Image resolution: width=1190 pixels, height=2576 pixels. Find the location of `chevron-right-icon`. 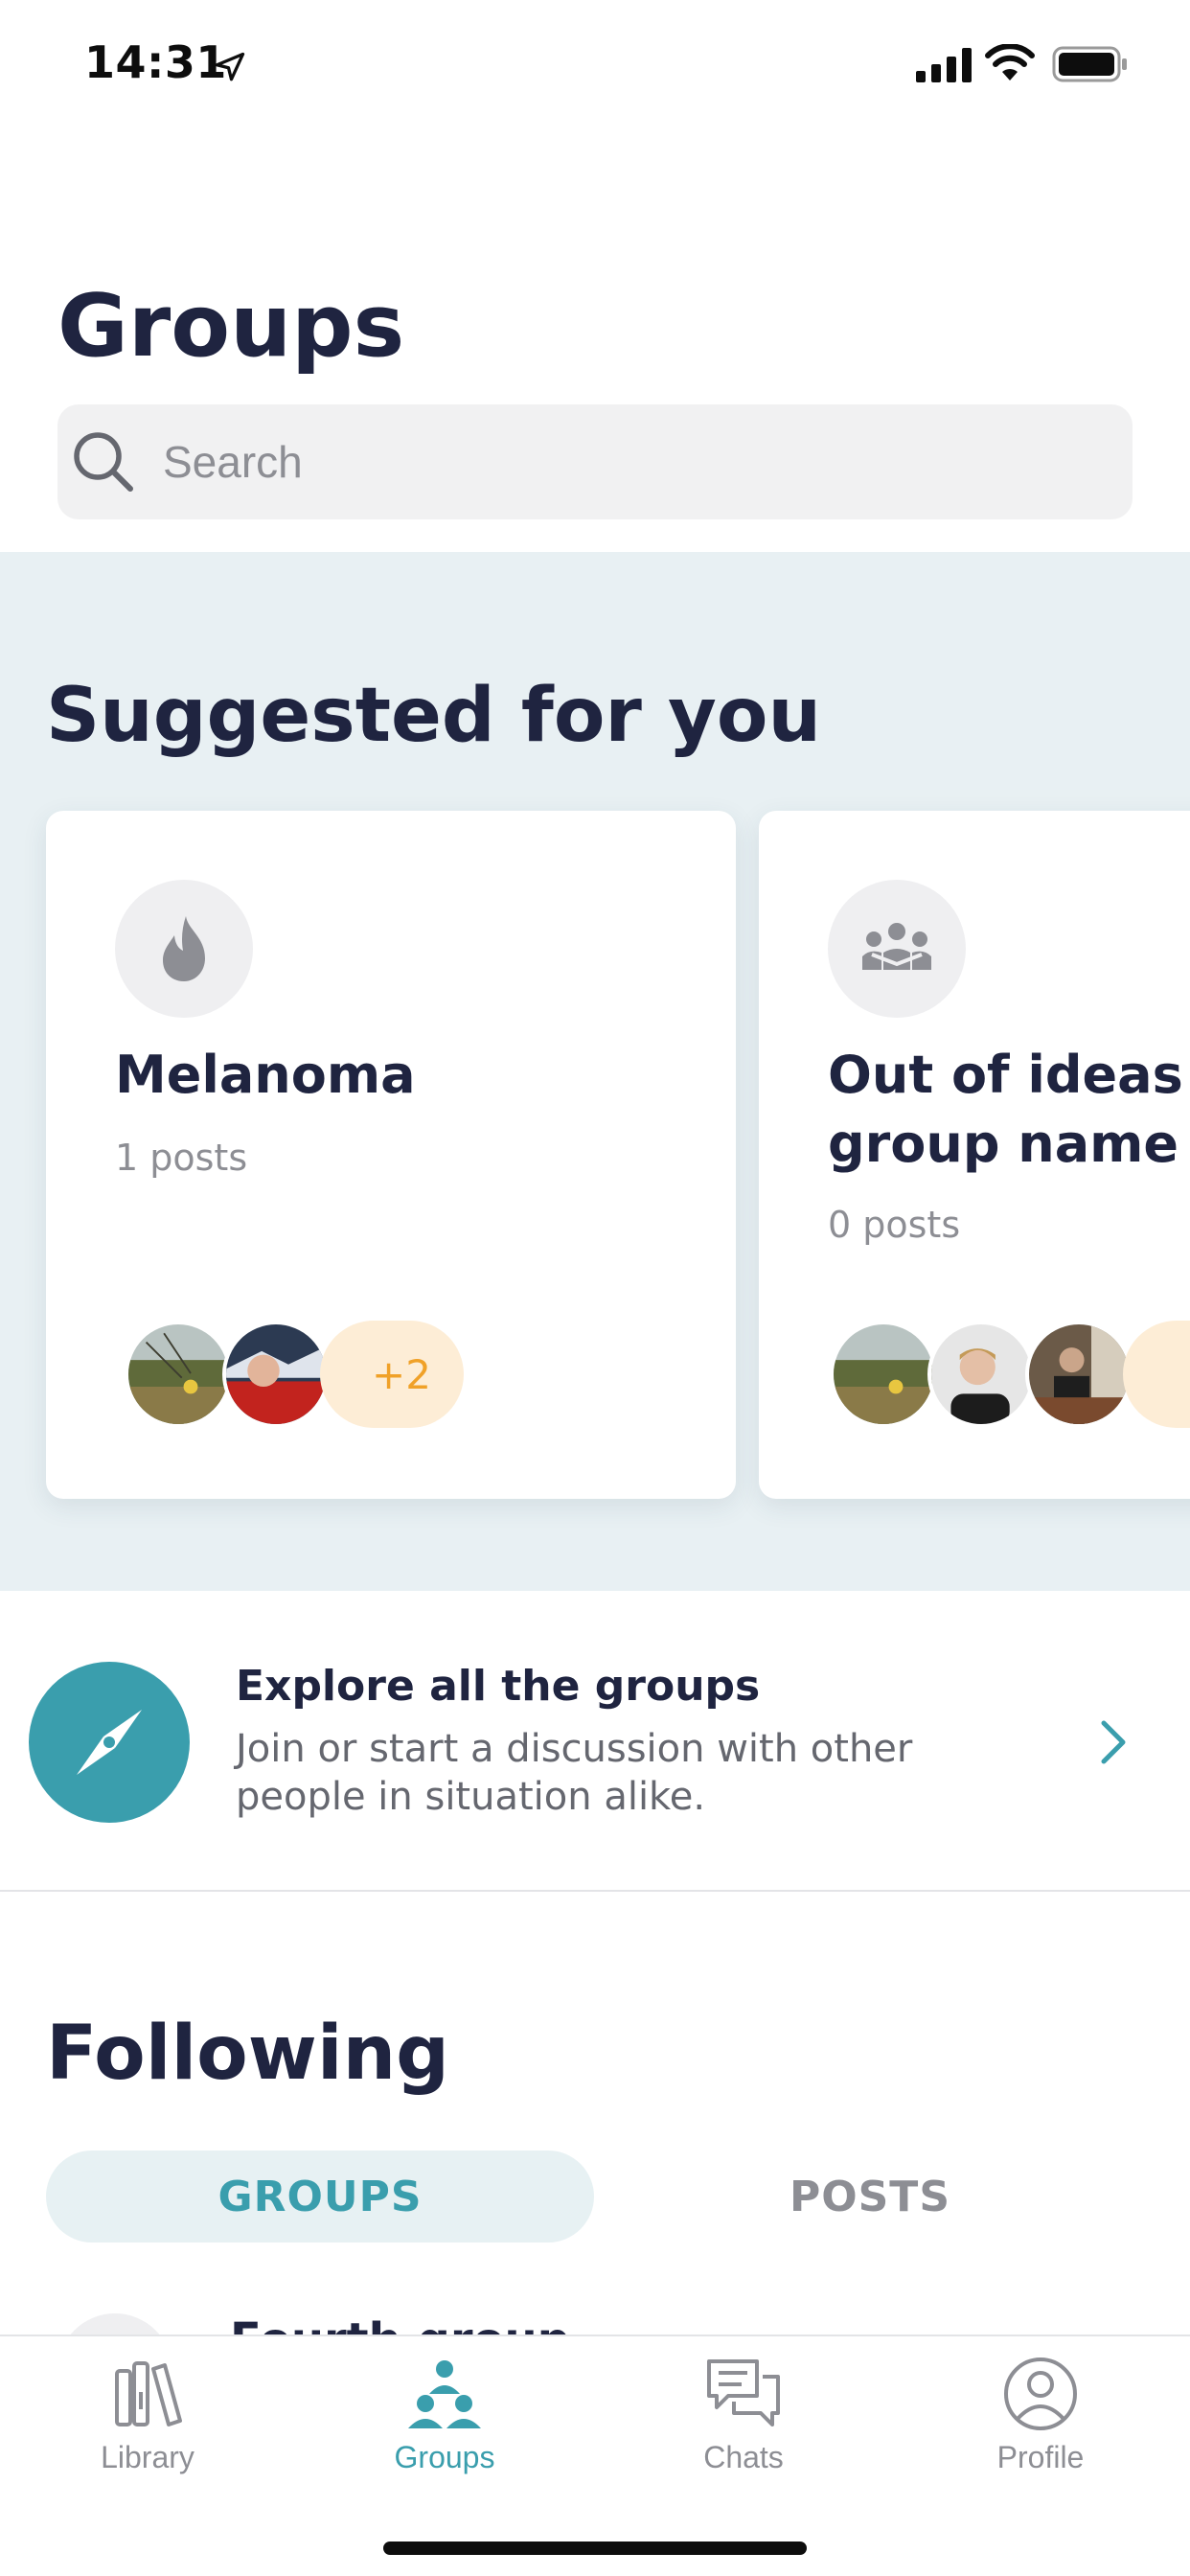

chevron-right-icon is located at coordinates (1113, 1742).